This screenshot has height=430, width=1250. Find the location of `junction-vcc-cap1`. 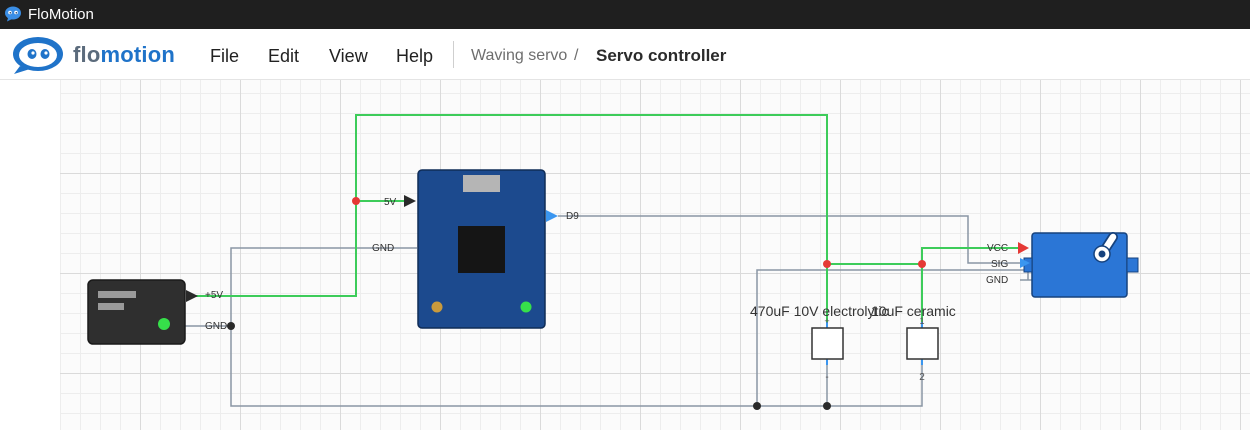

junction-vcc-cap1 is located at coordinates (827, 264).